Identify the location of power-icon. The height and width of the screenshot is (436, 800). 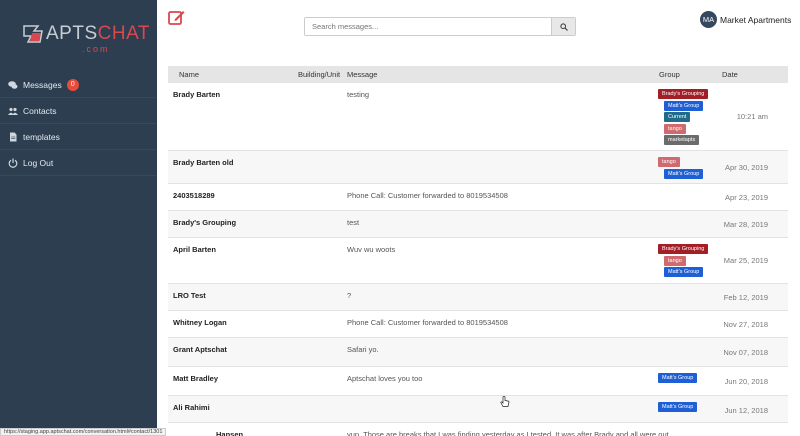
(13, 163).